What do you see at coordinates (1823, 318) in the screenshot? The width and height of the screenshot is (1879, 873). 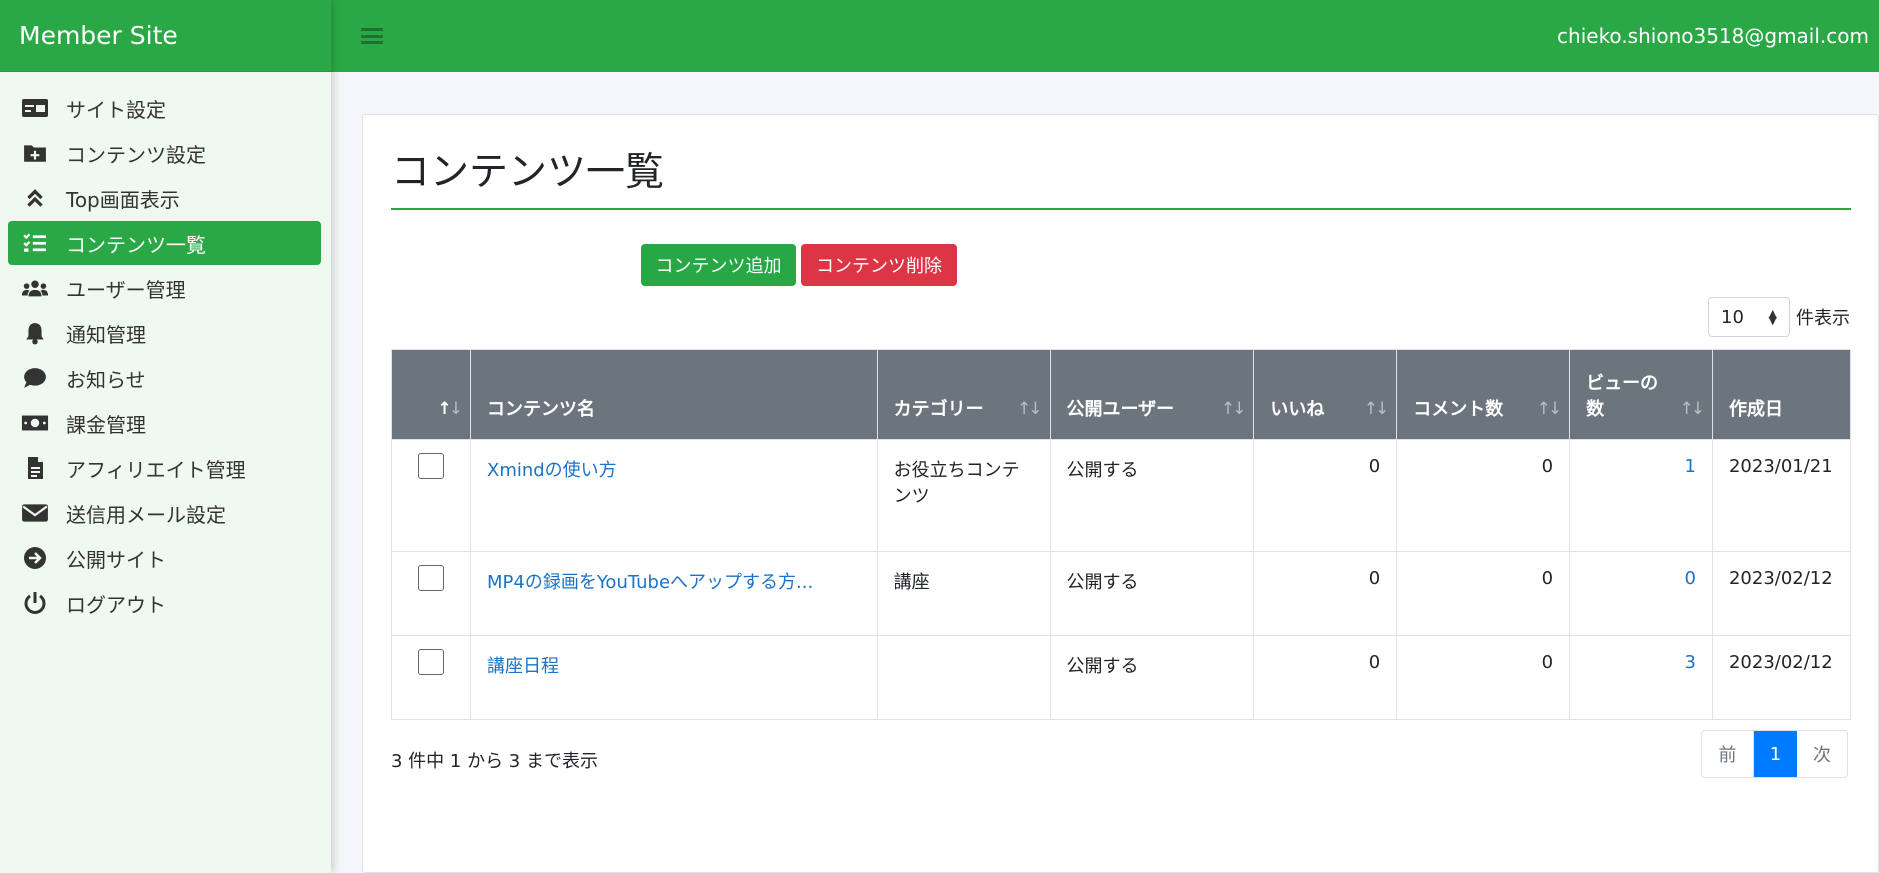 I see `page-length-label: 件表示` at bounding box center [1823, 318].